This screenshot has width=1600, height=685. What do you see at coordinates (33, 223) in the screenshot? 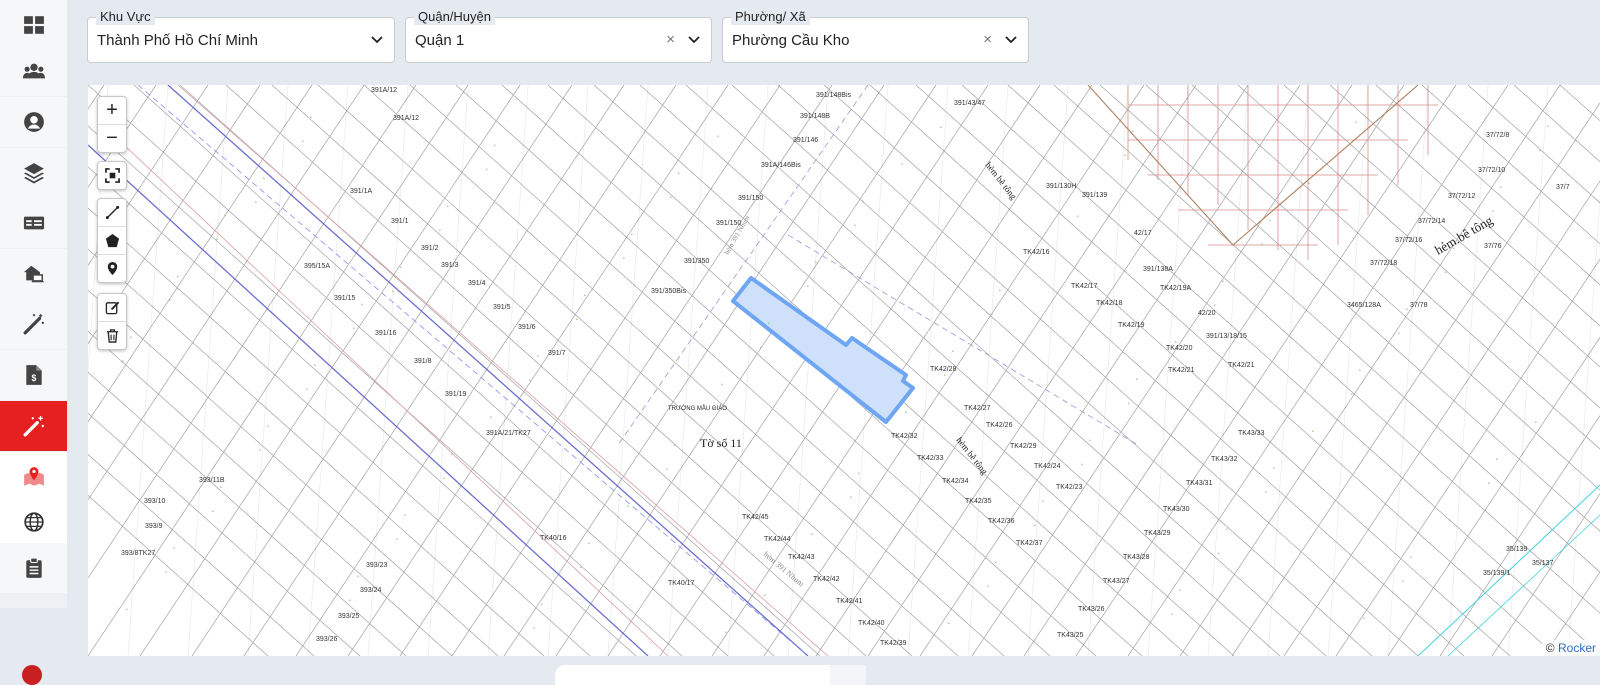
I see `sidebar-item-cards` at bounding box center [33, 223].